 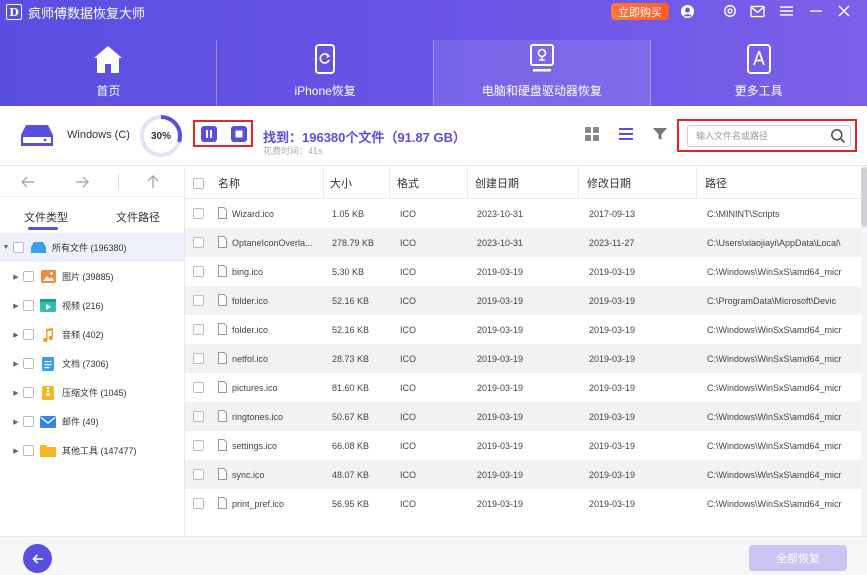 I want to click on tree-item-archive: ▶ 压缩文件 (1045), so click(x=92, y=392).